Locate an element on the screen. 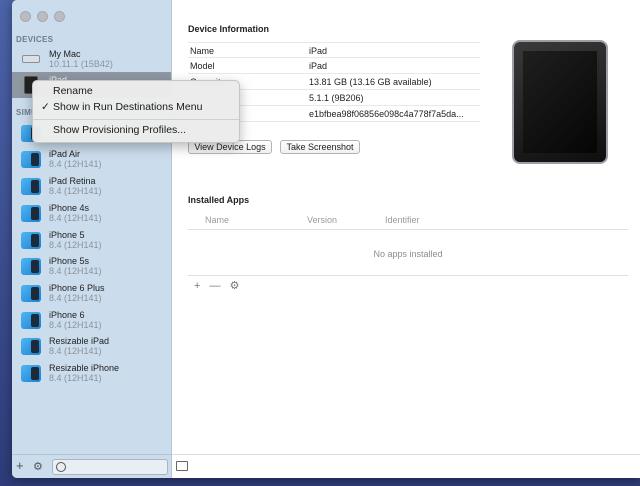 This screenshot has height=486, width=640. simulator-item-iphone-6-plus: iPhone 6 Plus 8.4 (12H141) is located at coordinates (91, 293).